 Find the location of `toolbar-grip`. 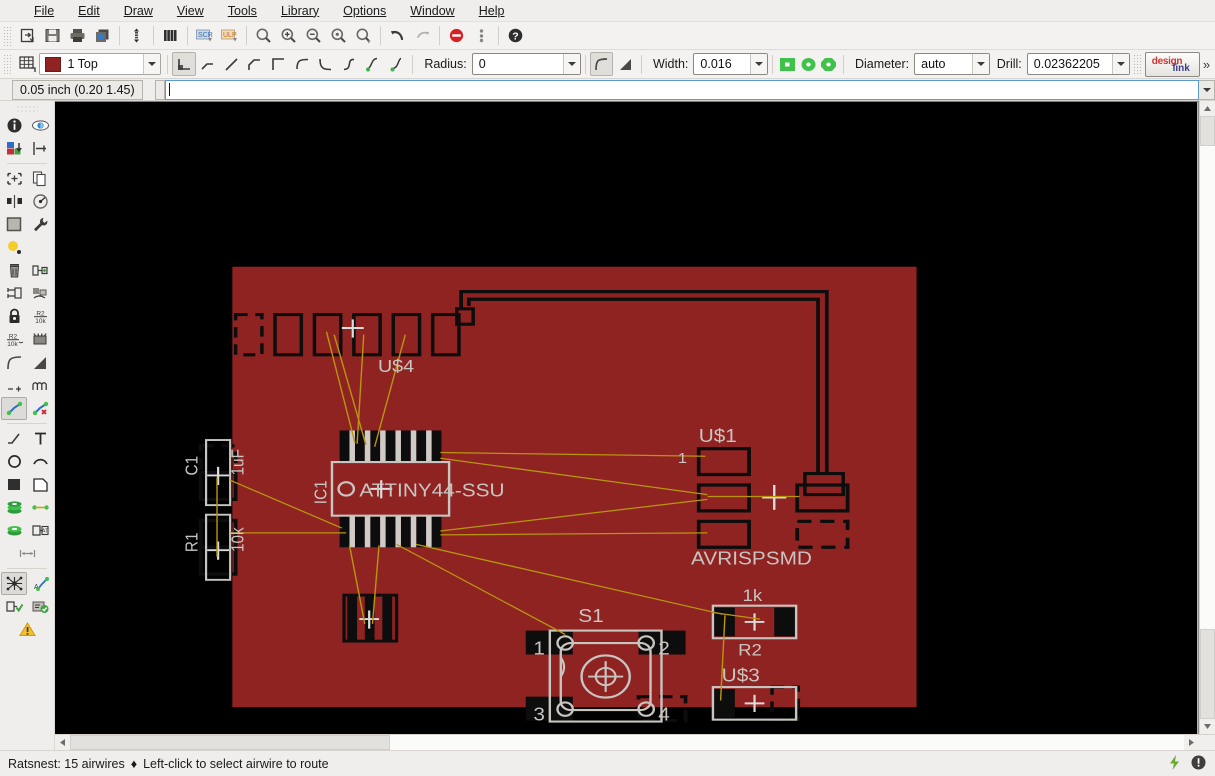

toolbar-grip is located at coordinates (7, 35).